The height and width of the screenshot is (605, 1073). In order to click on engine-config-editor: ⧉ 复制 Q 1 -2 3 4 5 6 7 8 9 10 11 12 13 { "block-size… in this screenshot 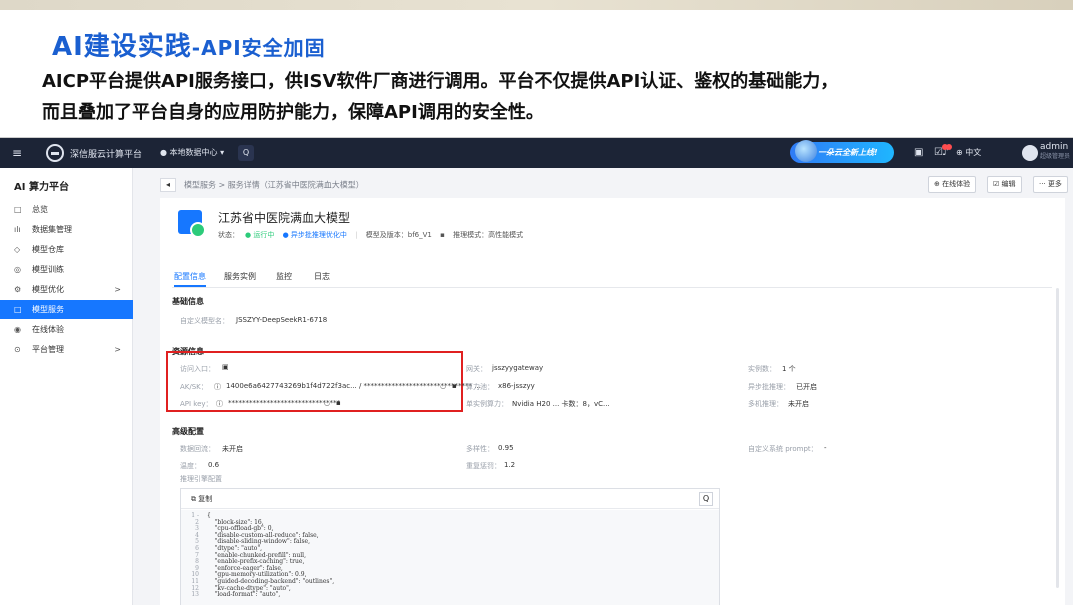, I will do `click(450, 546)`.